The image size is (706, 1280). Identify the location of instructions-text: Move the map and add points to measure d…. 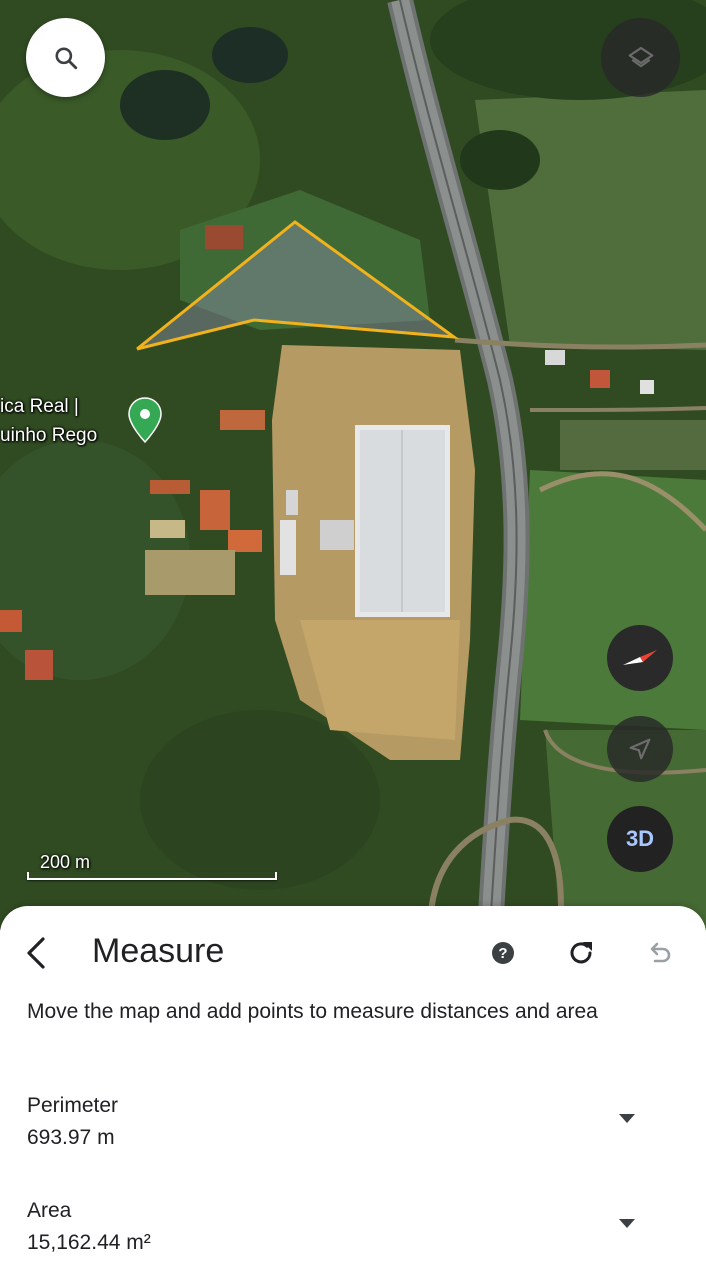
(312, 1011).